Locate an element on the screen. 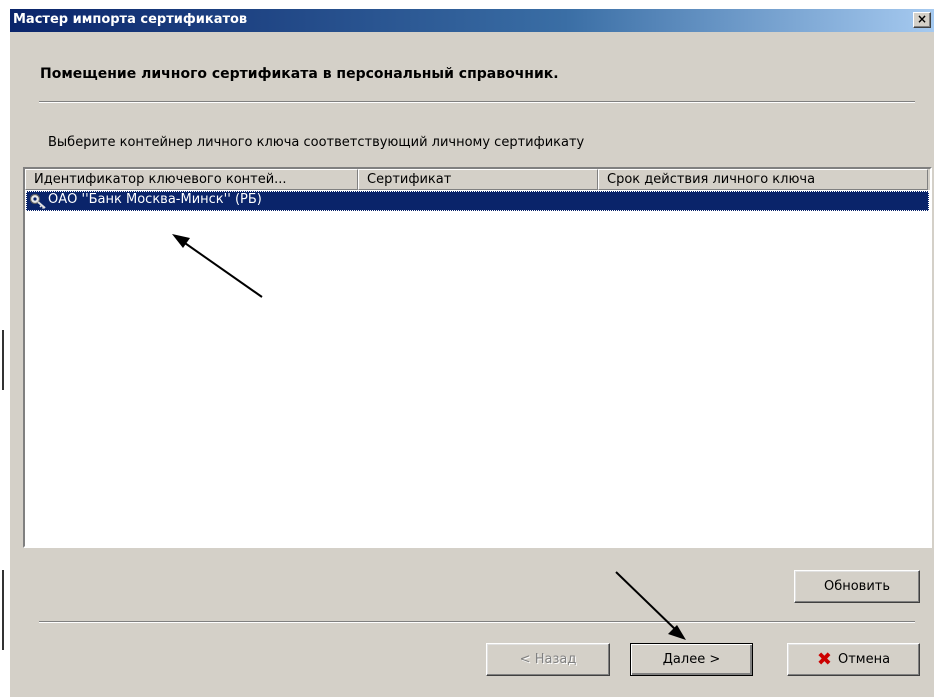 The image size is (934, 697). refresh-button: Обновить is located at coordinates (857, 586).